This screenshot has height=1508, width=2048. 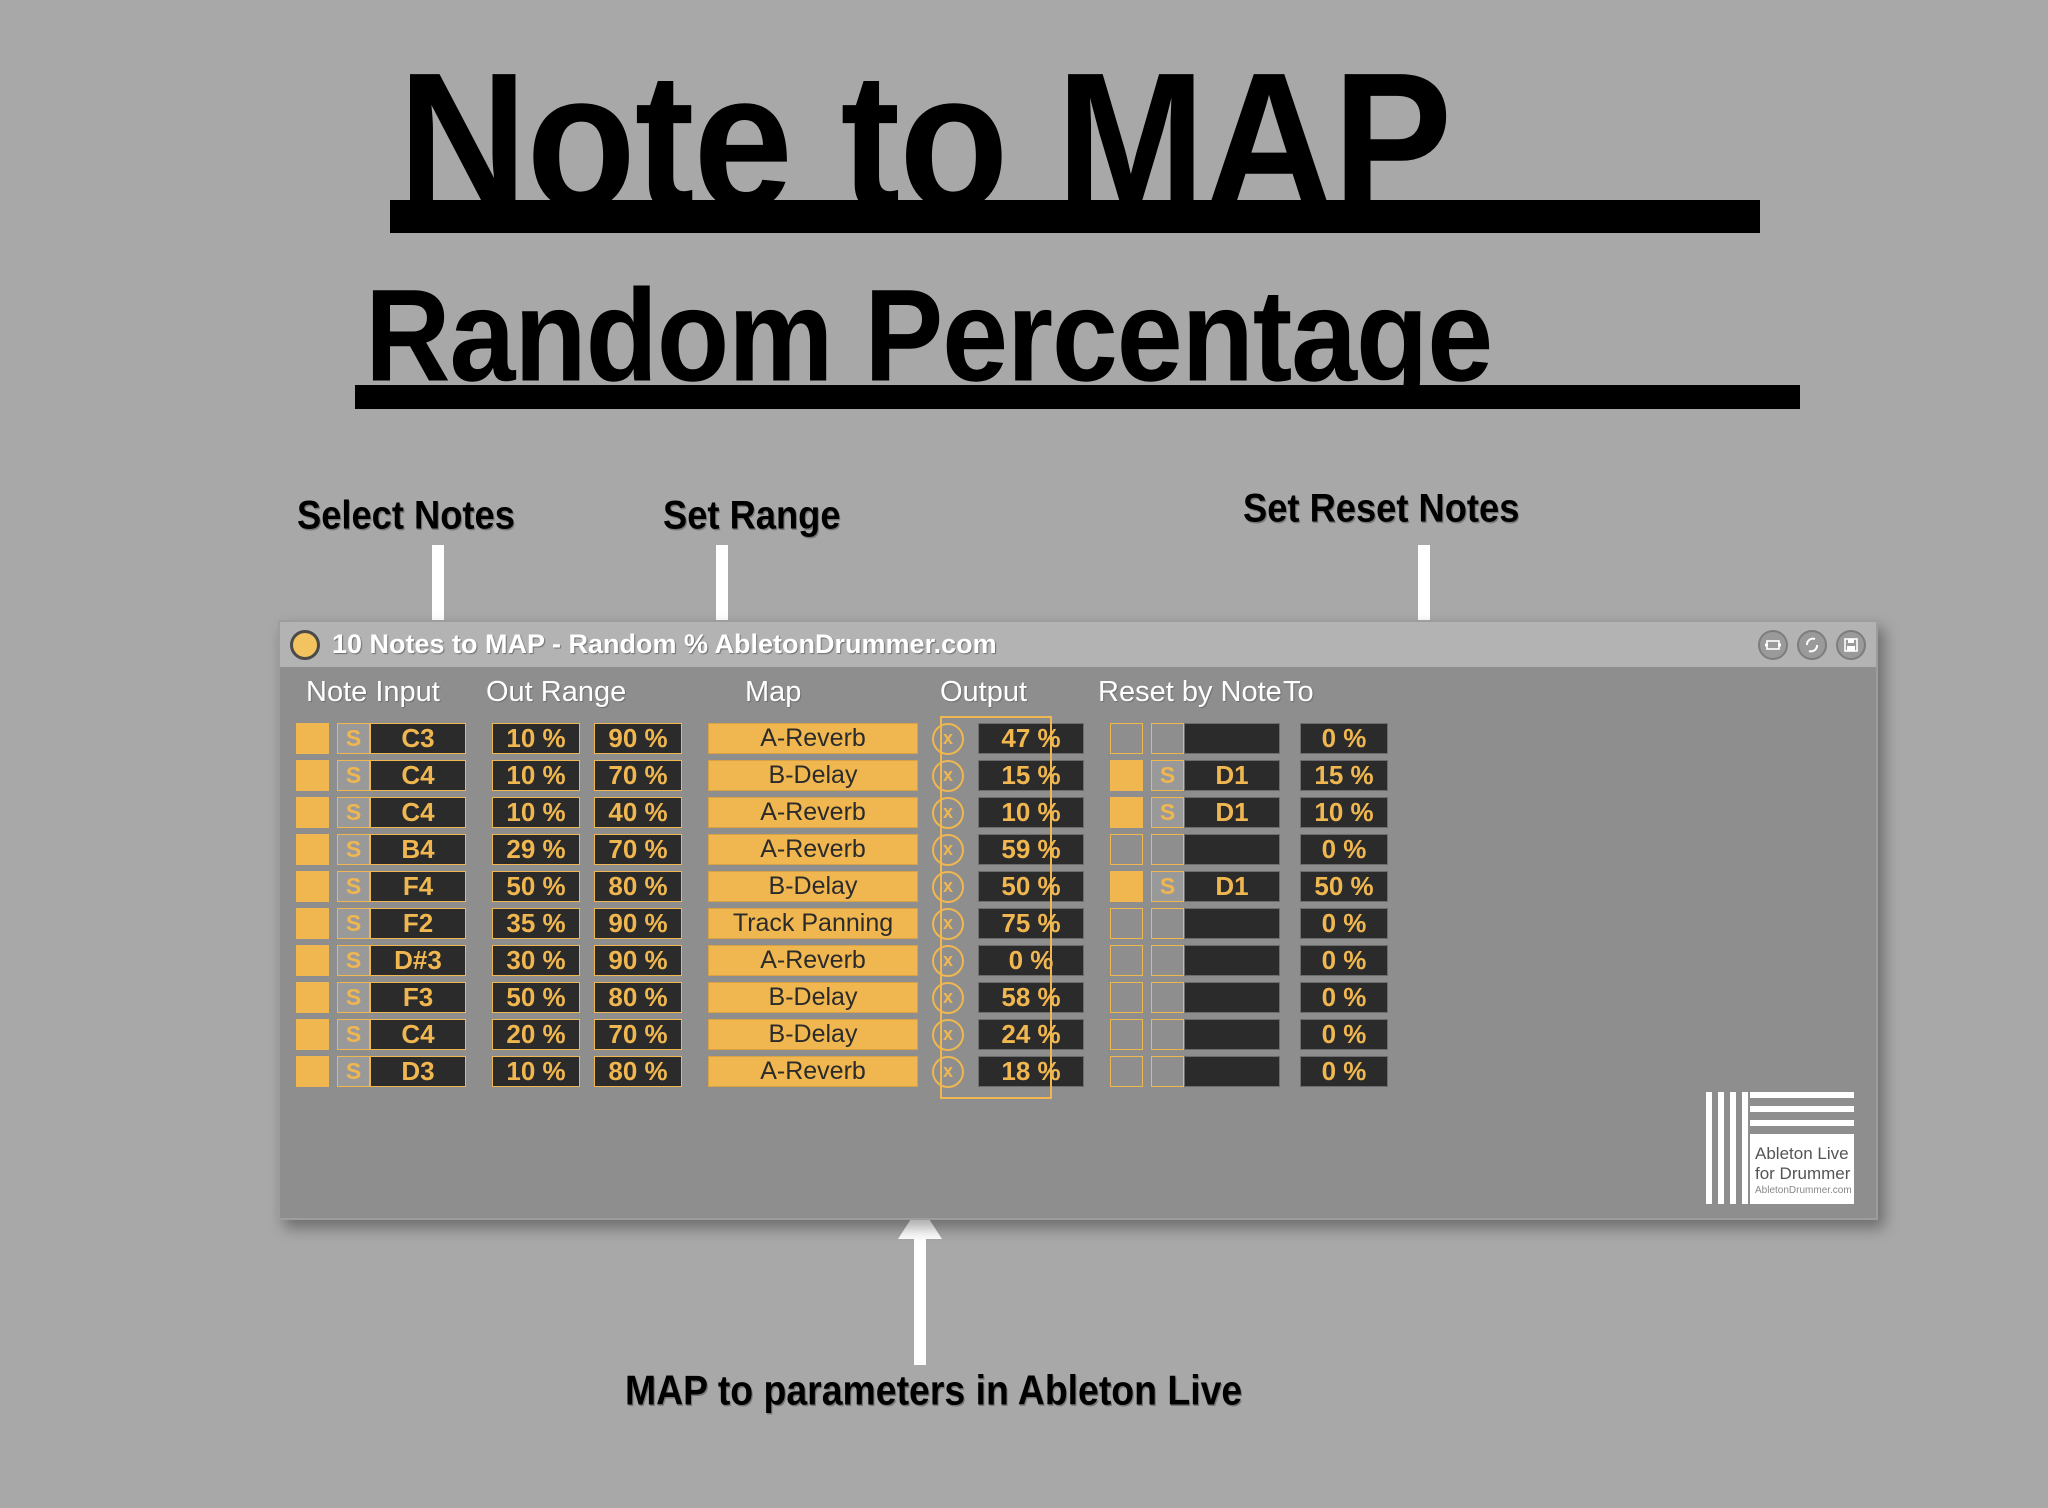 I want to click on reset-to-field: 50 %, so click(x=1344, y=886).